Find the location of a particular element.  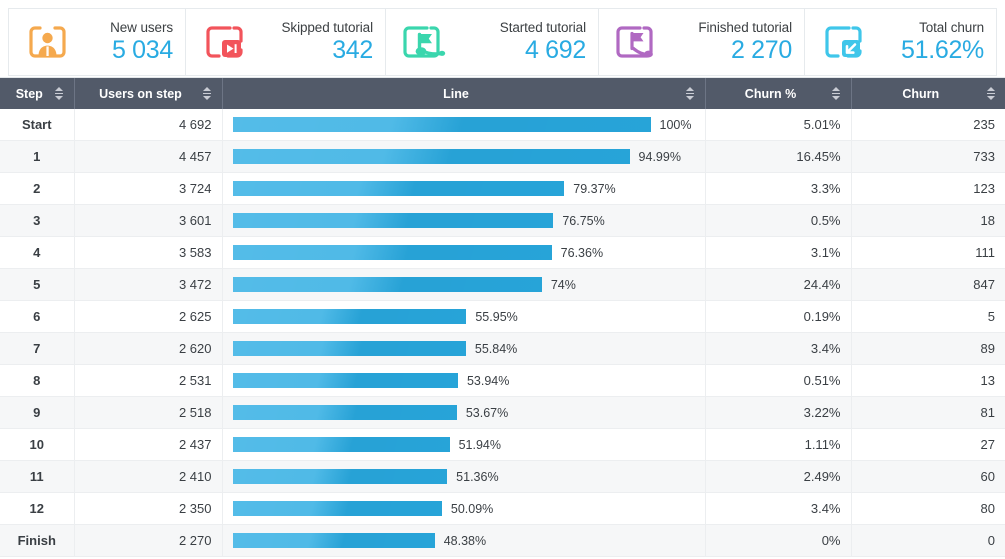

funnel-bar-wrapper: 76.36% is located at coordinates (463, 252).